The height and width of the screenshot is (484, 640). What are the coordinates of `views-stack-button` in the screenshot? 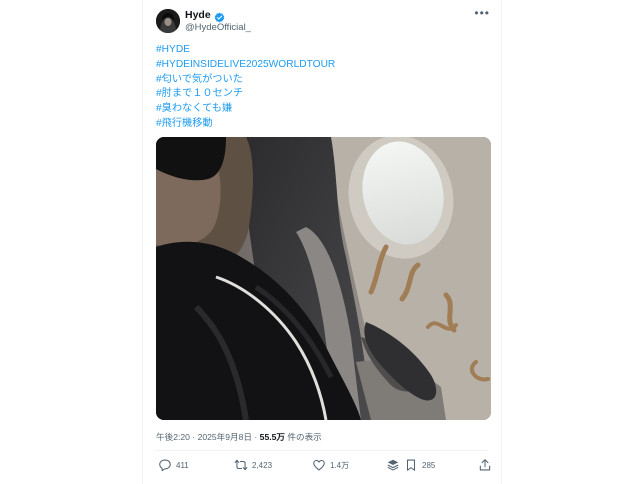 It's located at (393, 465).